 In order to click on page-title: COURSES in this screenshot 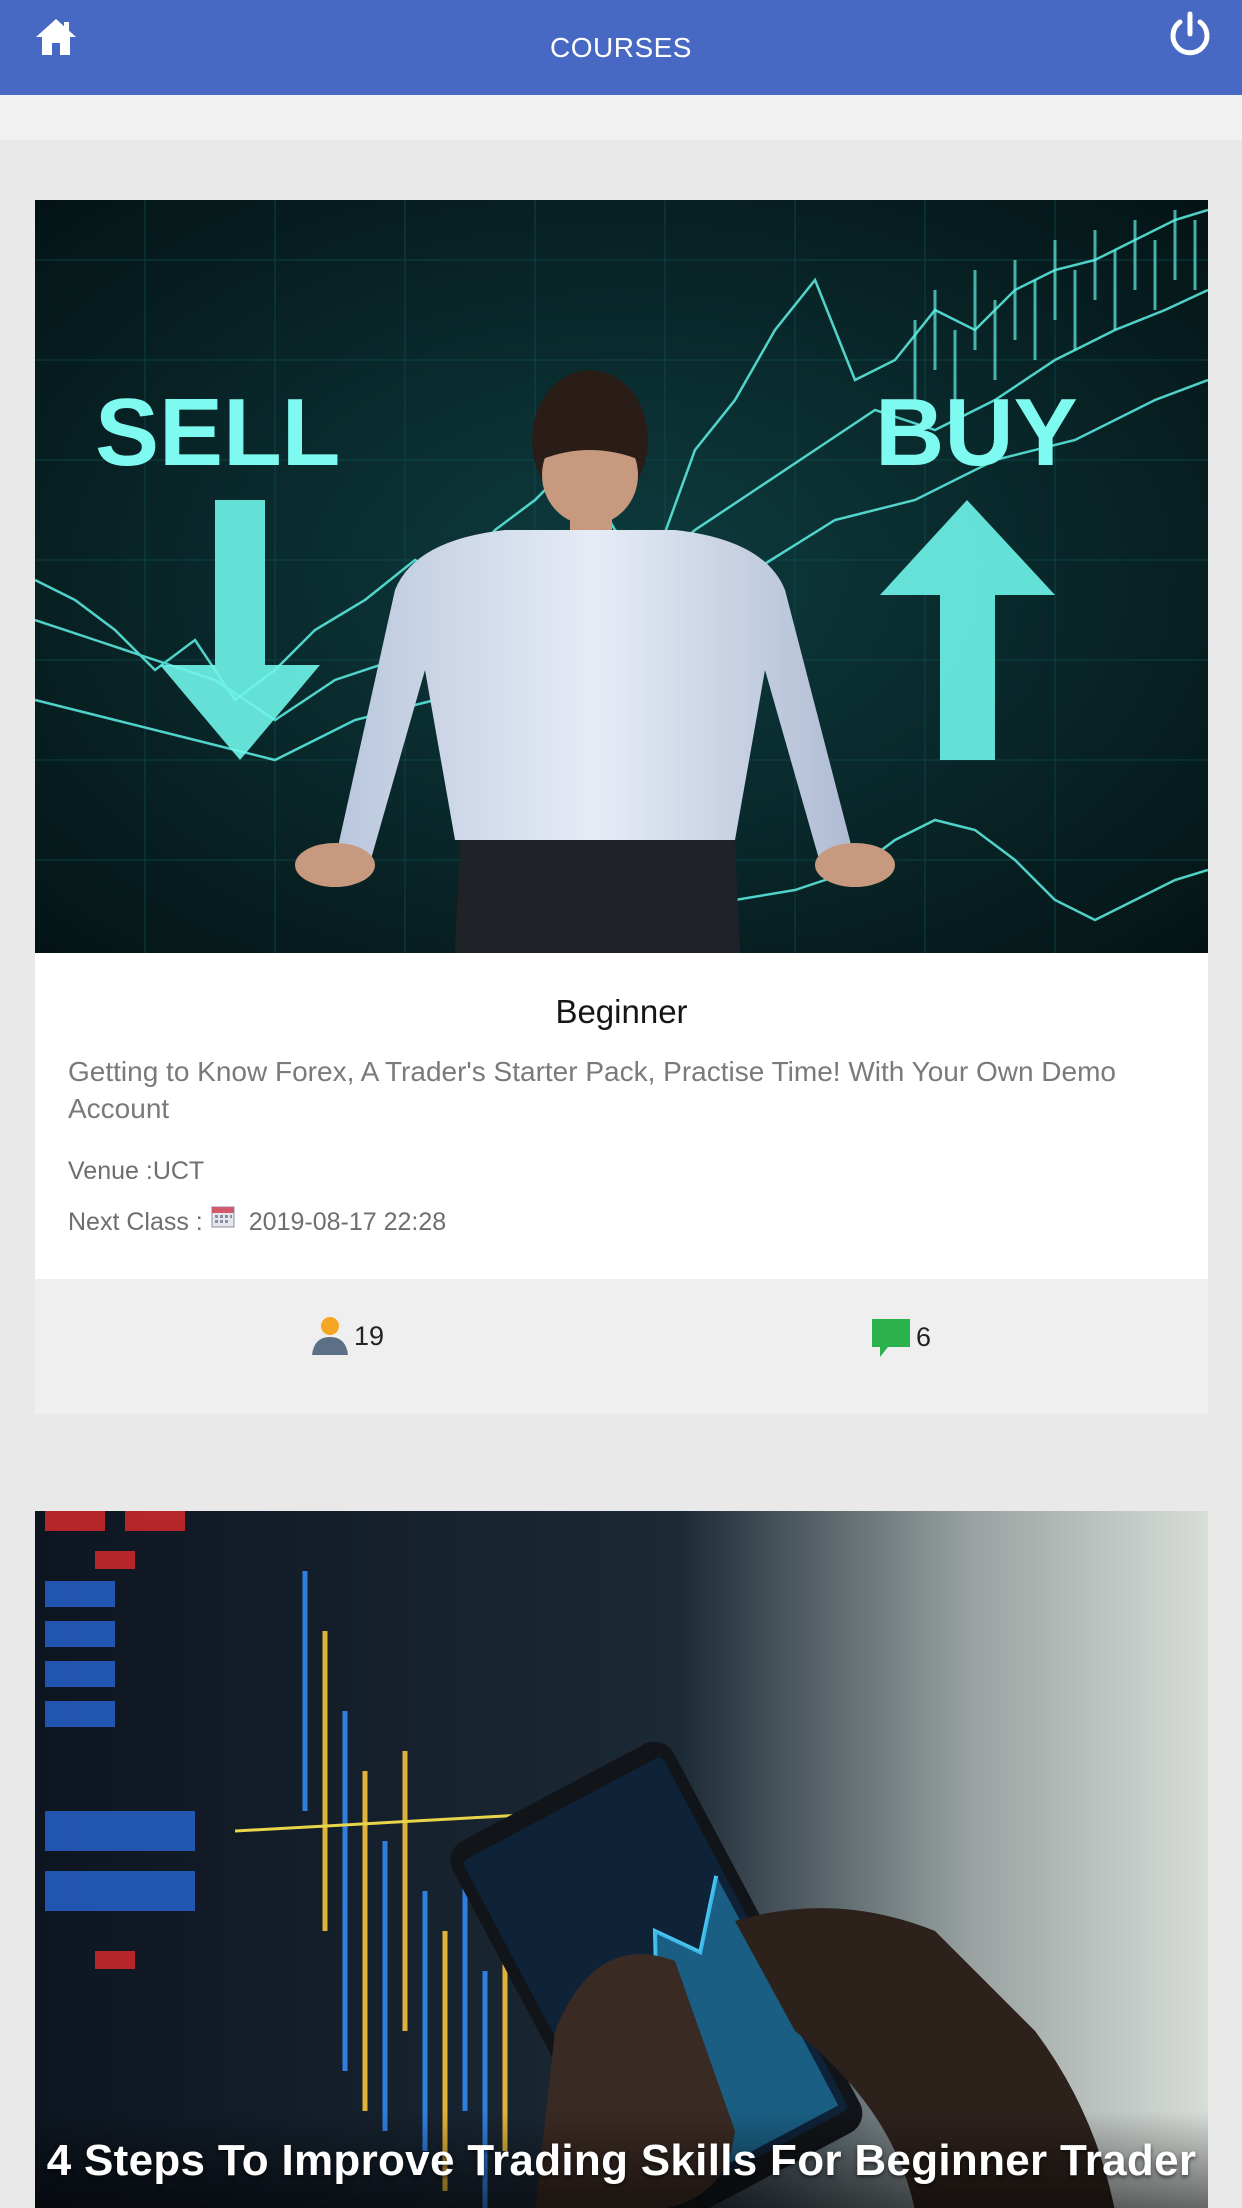, I will do `click(621, 47)`.